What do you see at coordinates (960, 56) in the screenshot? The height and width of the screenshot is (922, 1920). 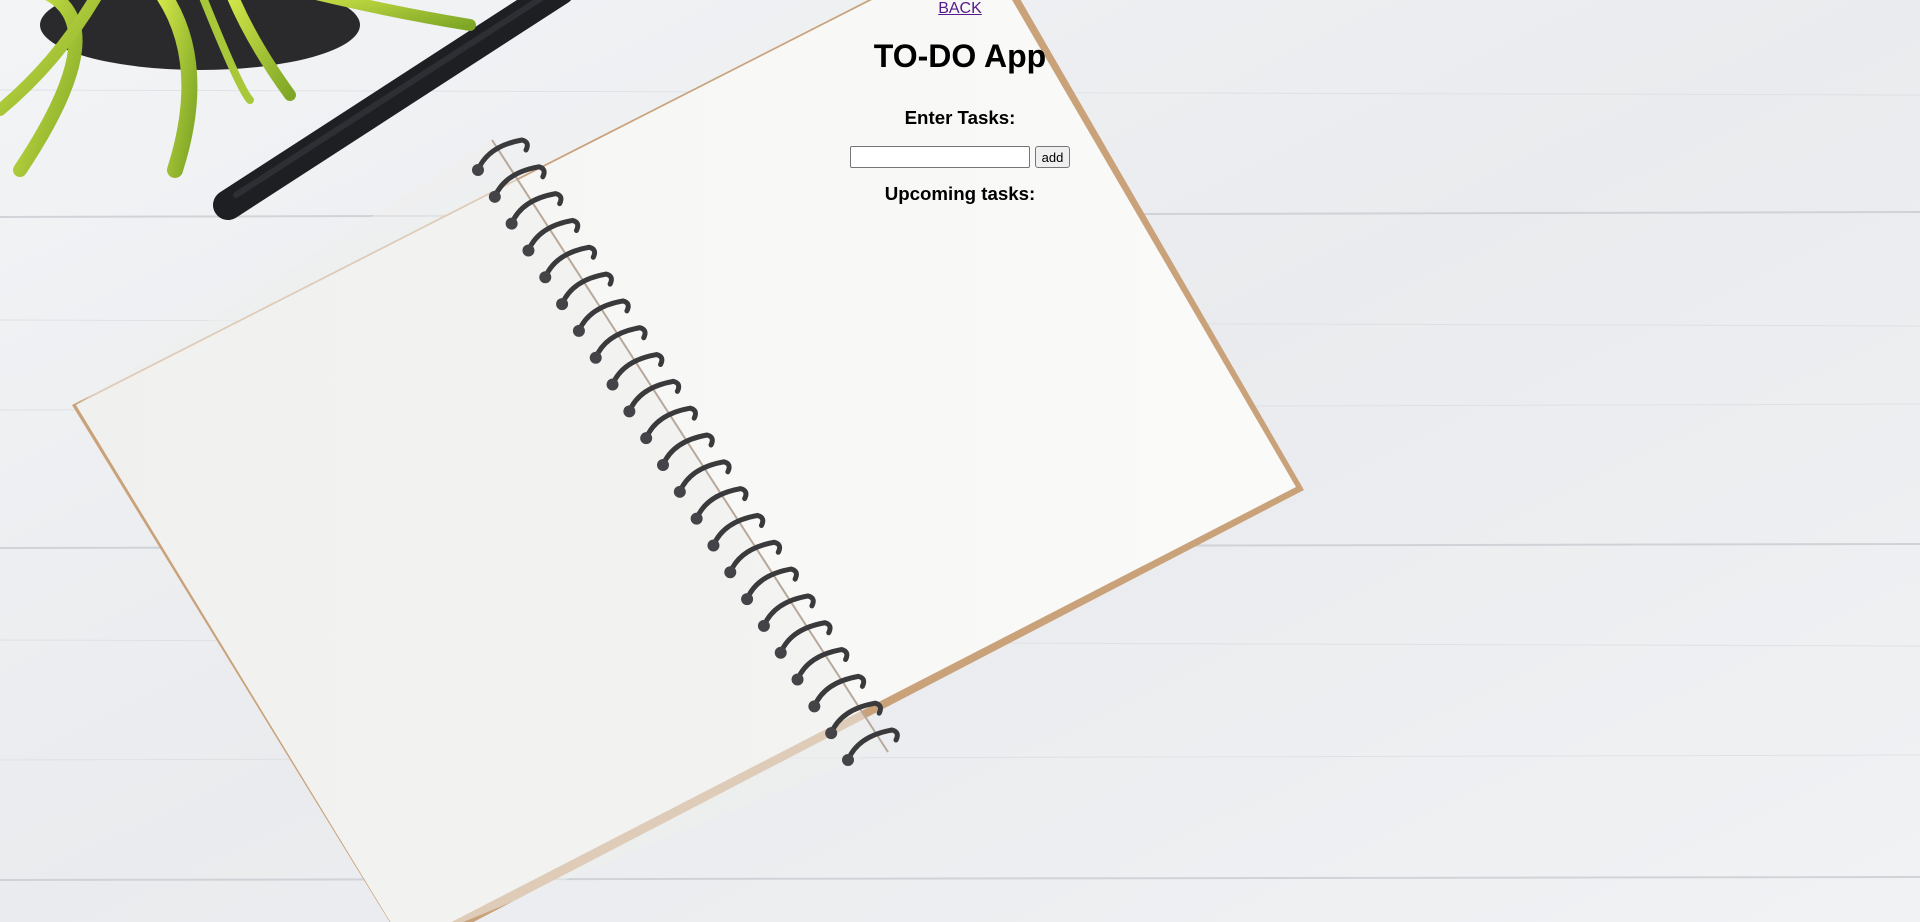 I see `page-title: TO-DO App` at bounding box center [960, 56].